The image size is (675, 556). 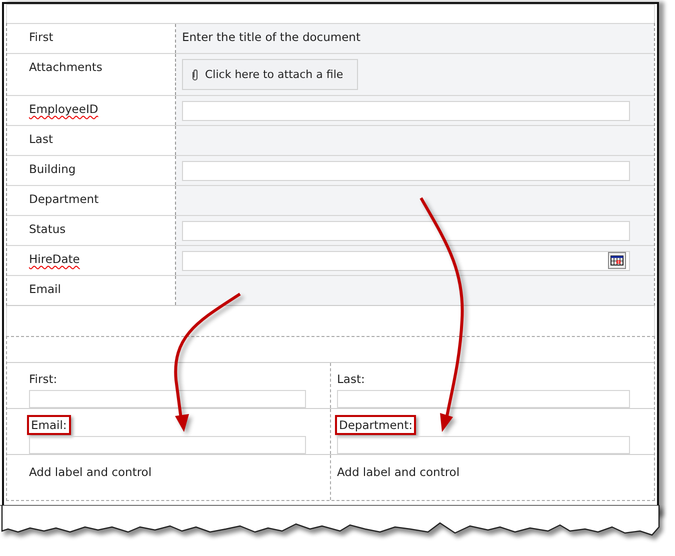 What do you see at coordinates (49, 425) in the screenshot?
I see `field-label: Email:` at bounding box center [49, 425].